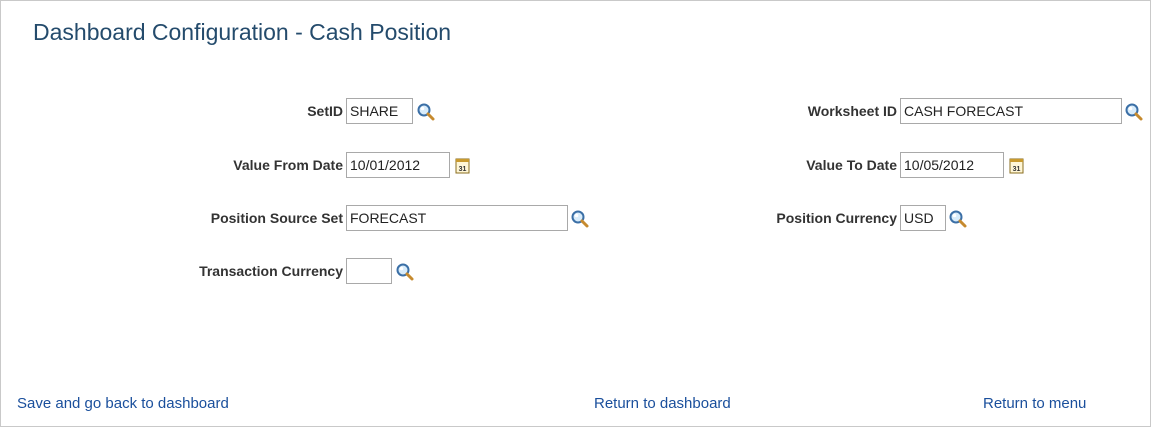 The width and height of the screenshot is (1151, 427). Describe the element at coordinates (123, 403) in the screenshot. I see `save-and-go-back-link: Save and go back to dashboard` at that location.